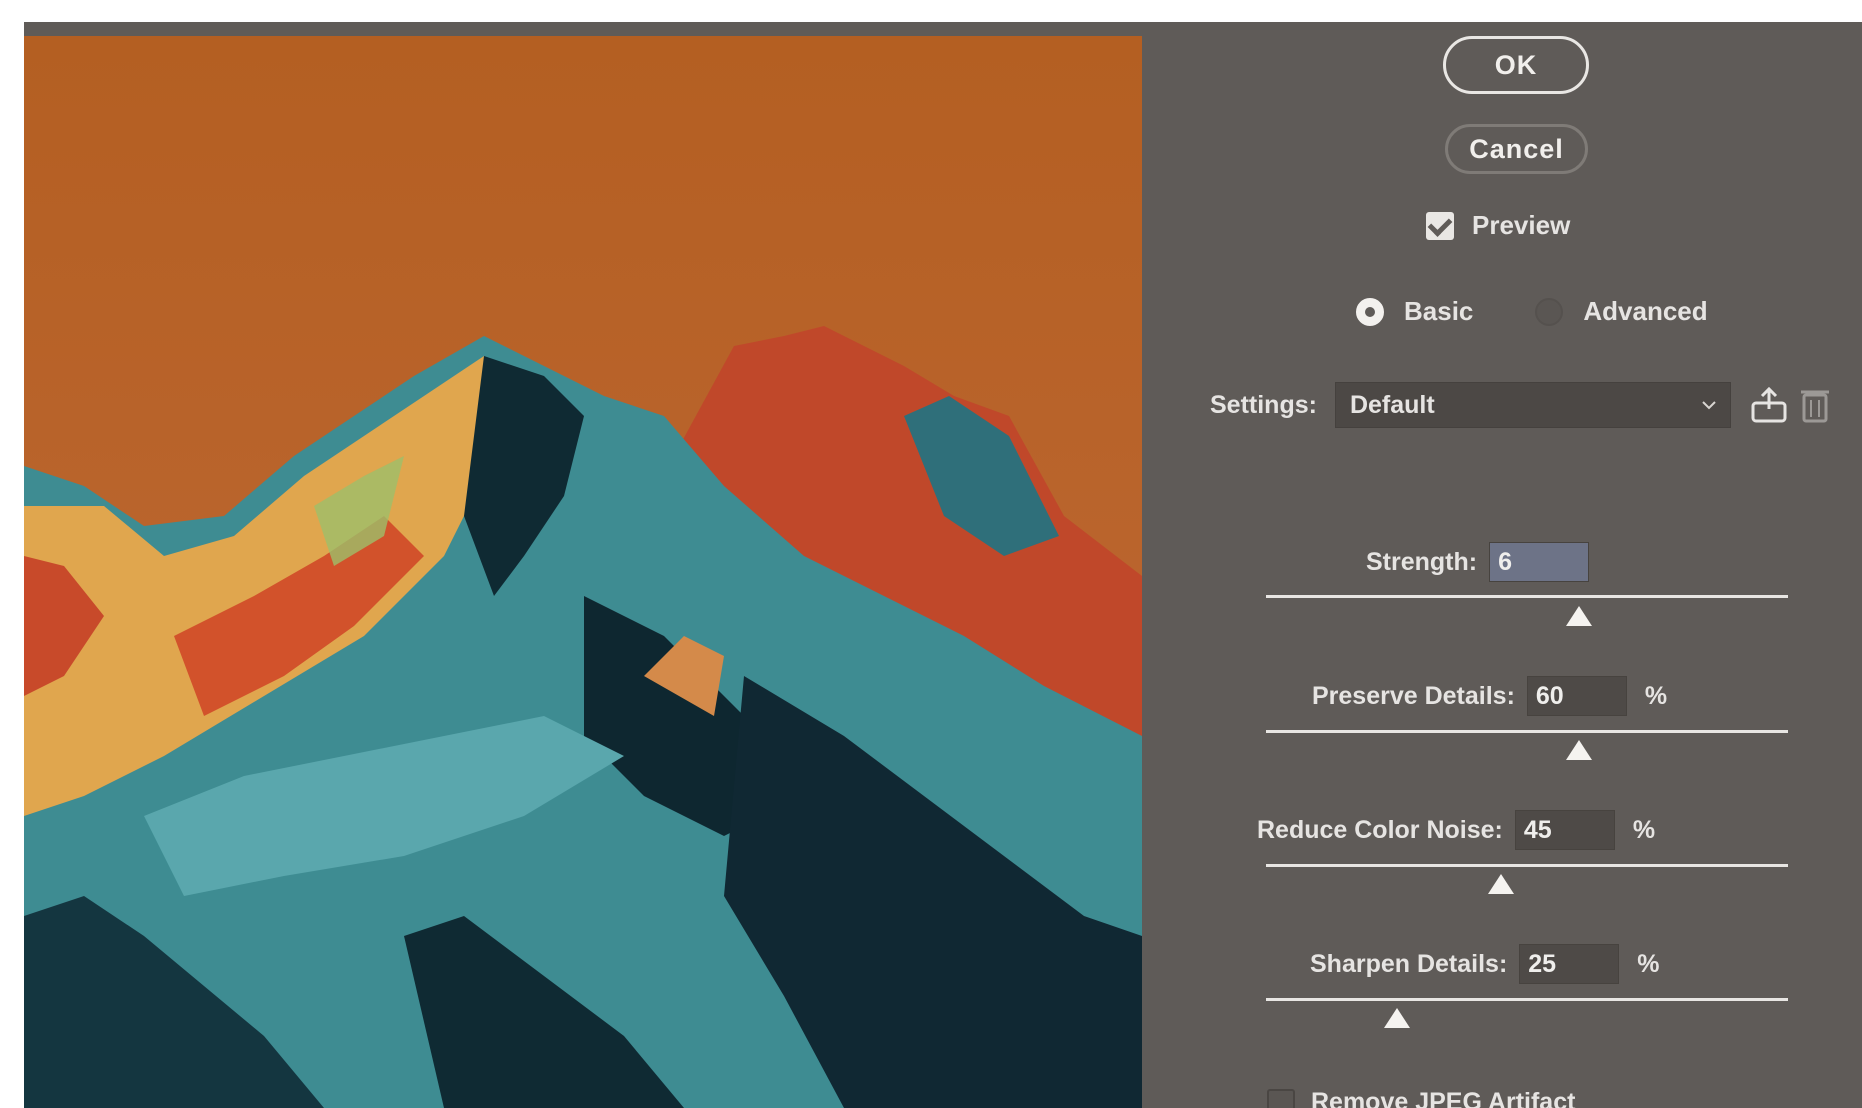 The width and height of the screenshot is (1862, 1108). I want to click on trash-icon, so click(1814, 405).